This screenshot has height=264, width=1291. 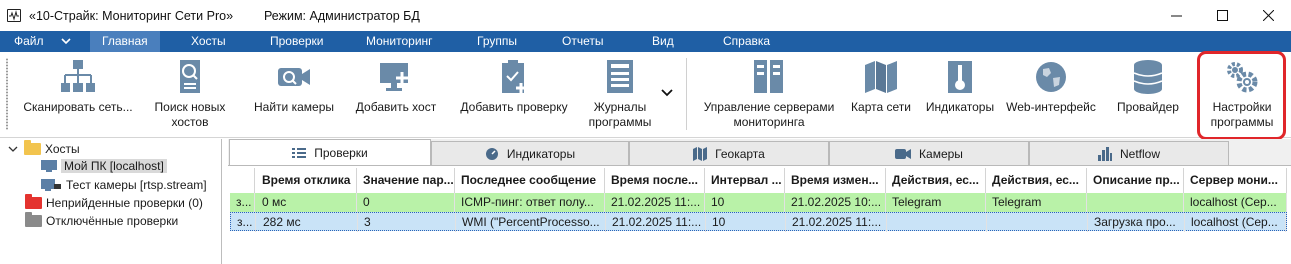 I want to click on manage-servers-button: Управление серверами мониторинга, so click(x=769, y=96).